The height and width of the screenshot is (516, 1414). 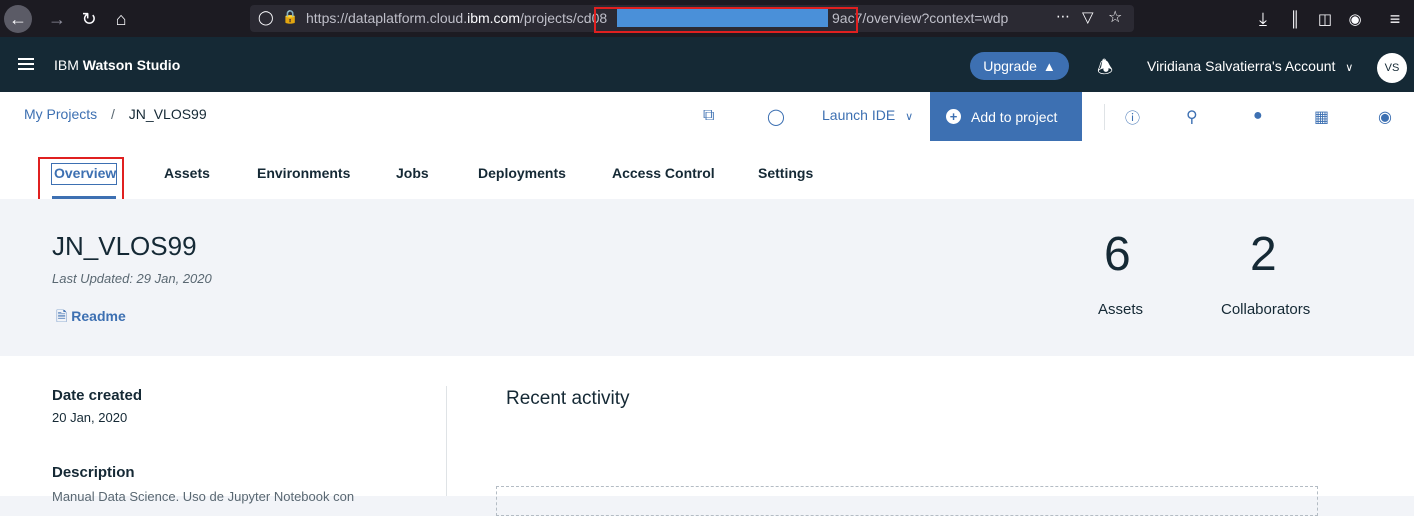 What do you see at coordinates (117, 65) in the screenshot?
I see `app-brand: IBM Watson Studio` at bounding box center [117, 65].